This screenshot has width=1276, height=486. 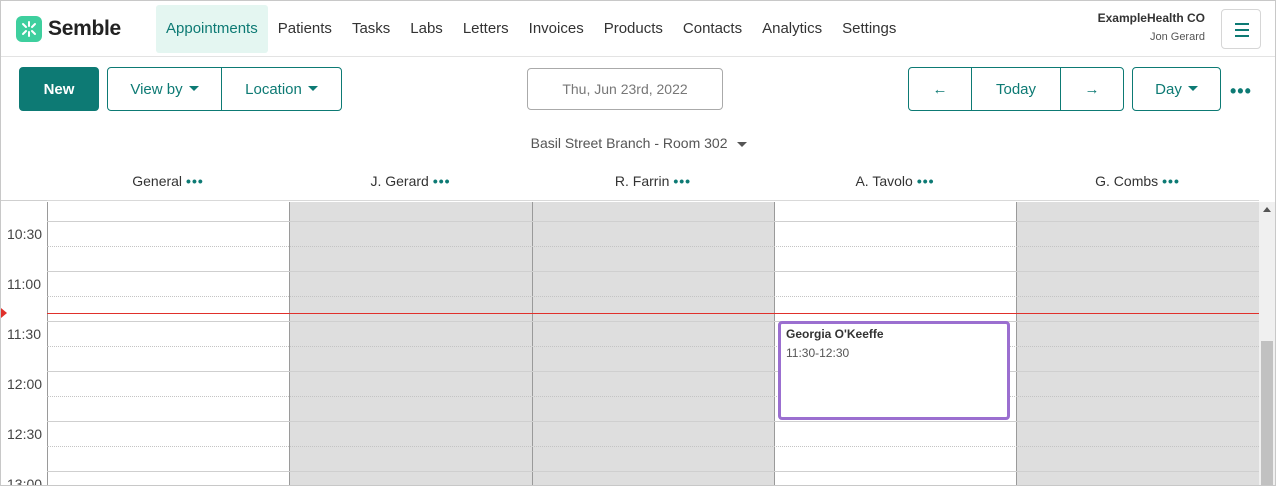 I want to click on new-appointment-button: New, so click(x=59, y=89).